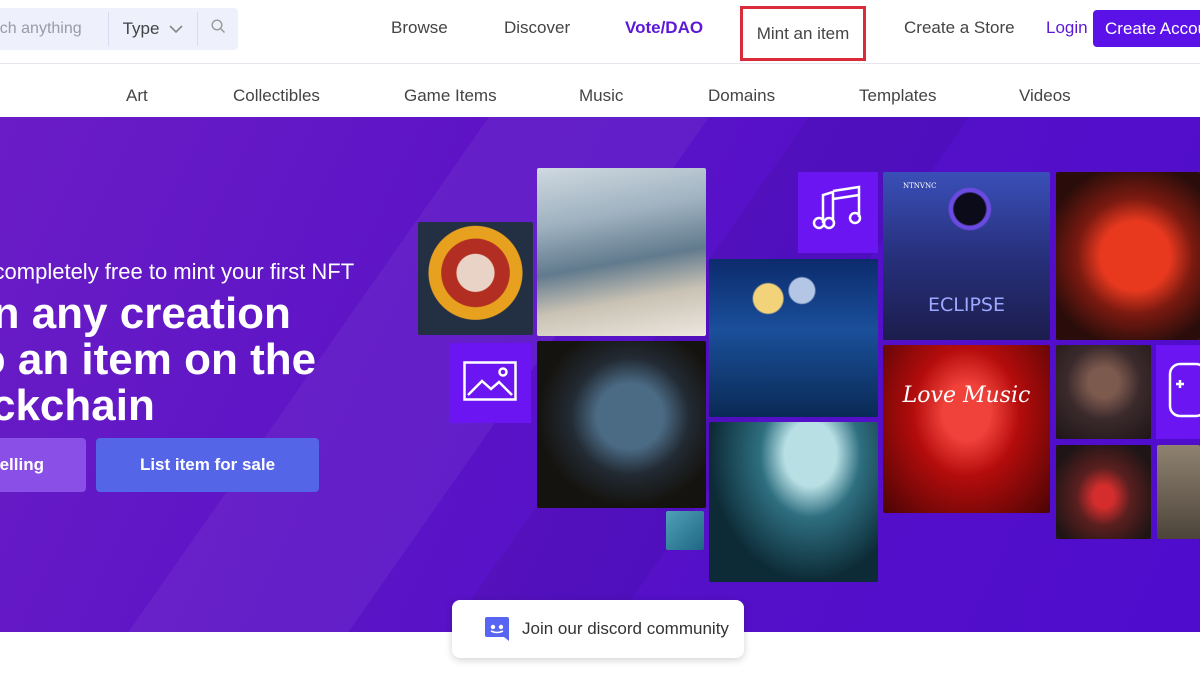 This screenshot has width=1200, height=675. I want to click on search-button, so click(218, 29).